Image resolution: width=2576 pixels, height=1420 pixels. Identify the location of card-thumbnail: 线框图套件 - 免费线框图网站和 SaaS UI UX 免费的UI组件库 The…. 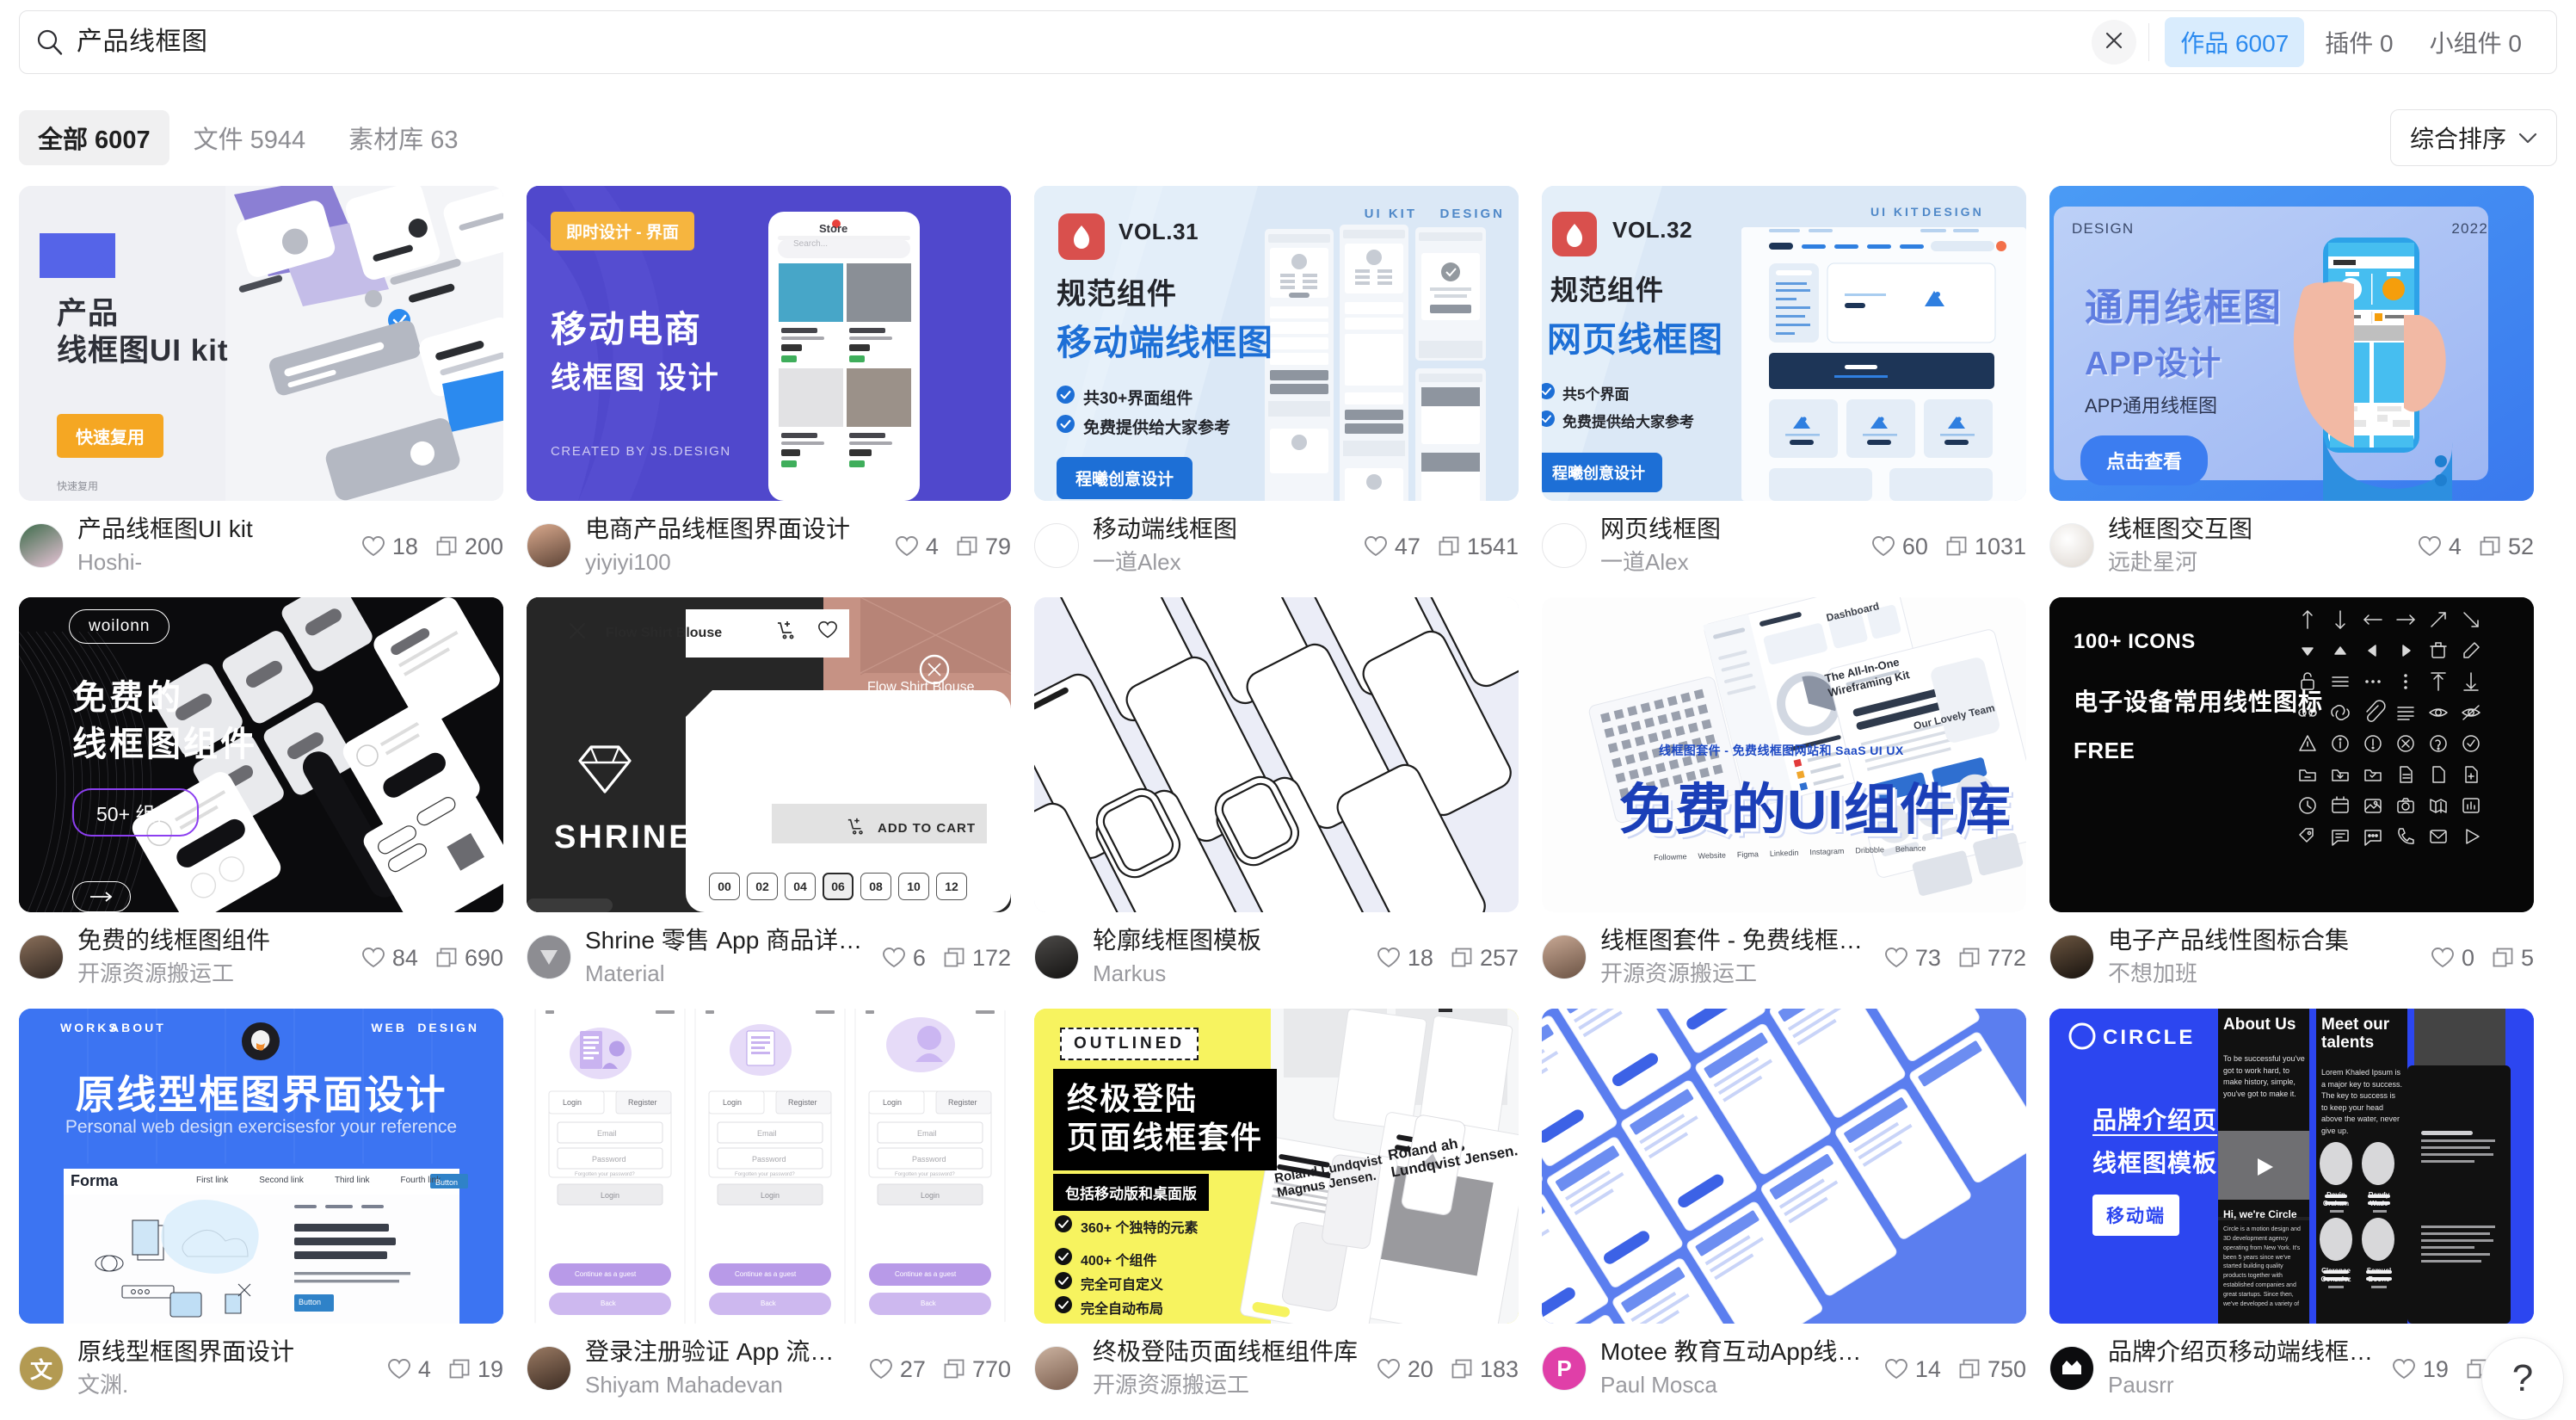
(1784, 754).